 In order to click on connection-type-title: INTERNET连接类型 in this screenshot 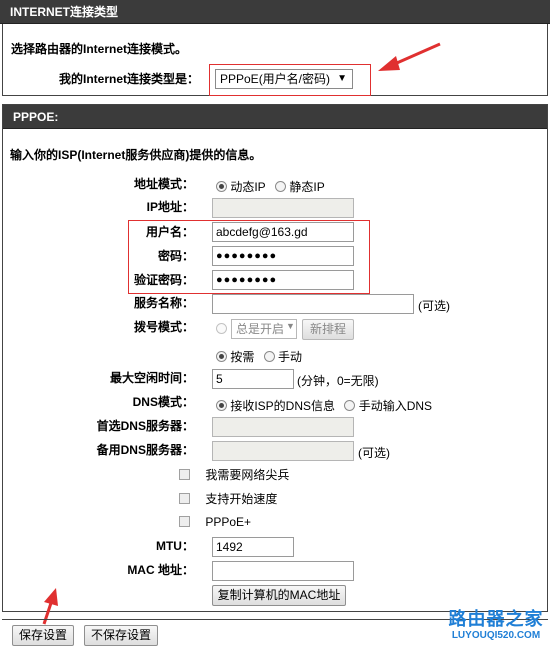, I will do `click(64, 12)`.